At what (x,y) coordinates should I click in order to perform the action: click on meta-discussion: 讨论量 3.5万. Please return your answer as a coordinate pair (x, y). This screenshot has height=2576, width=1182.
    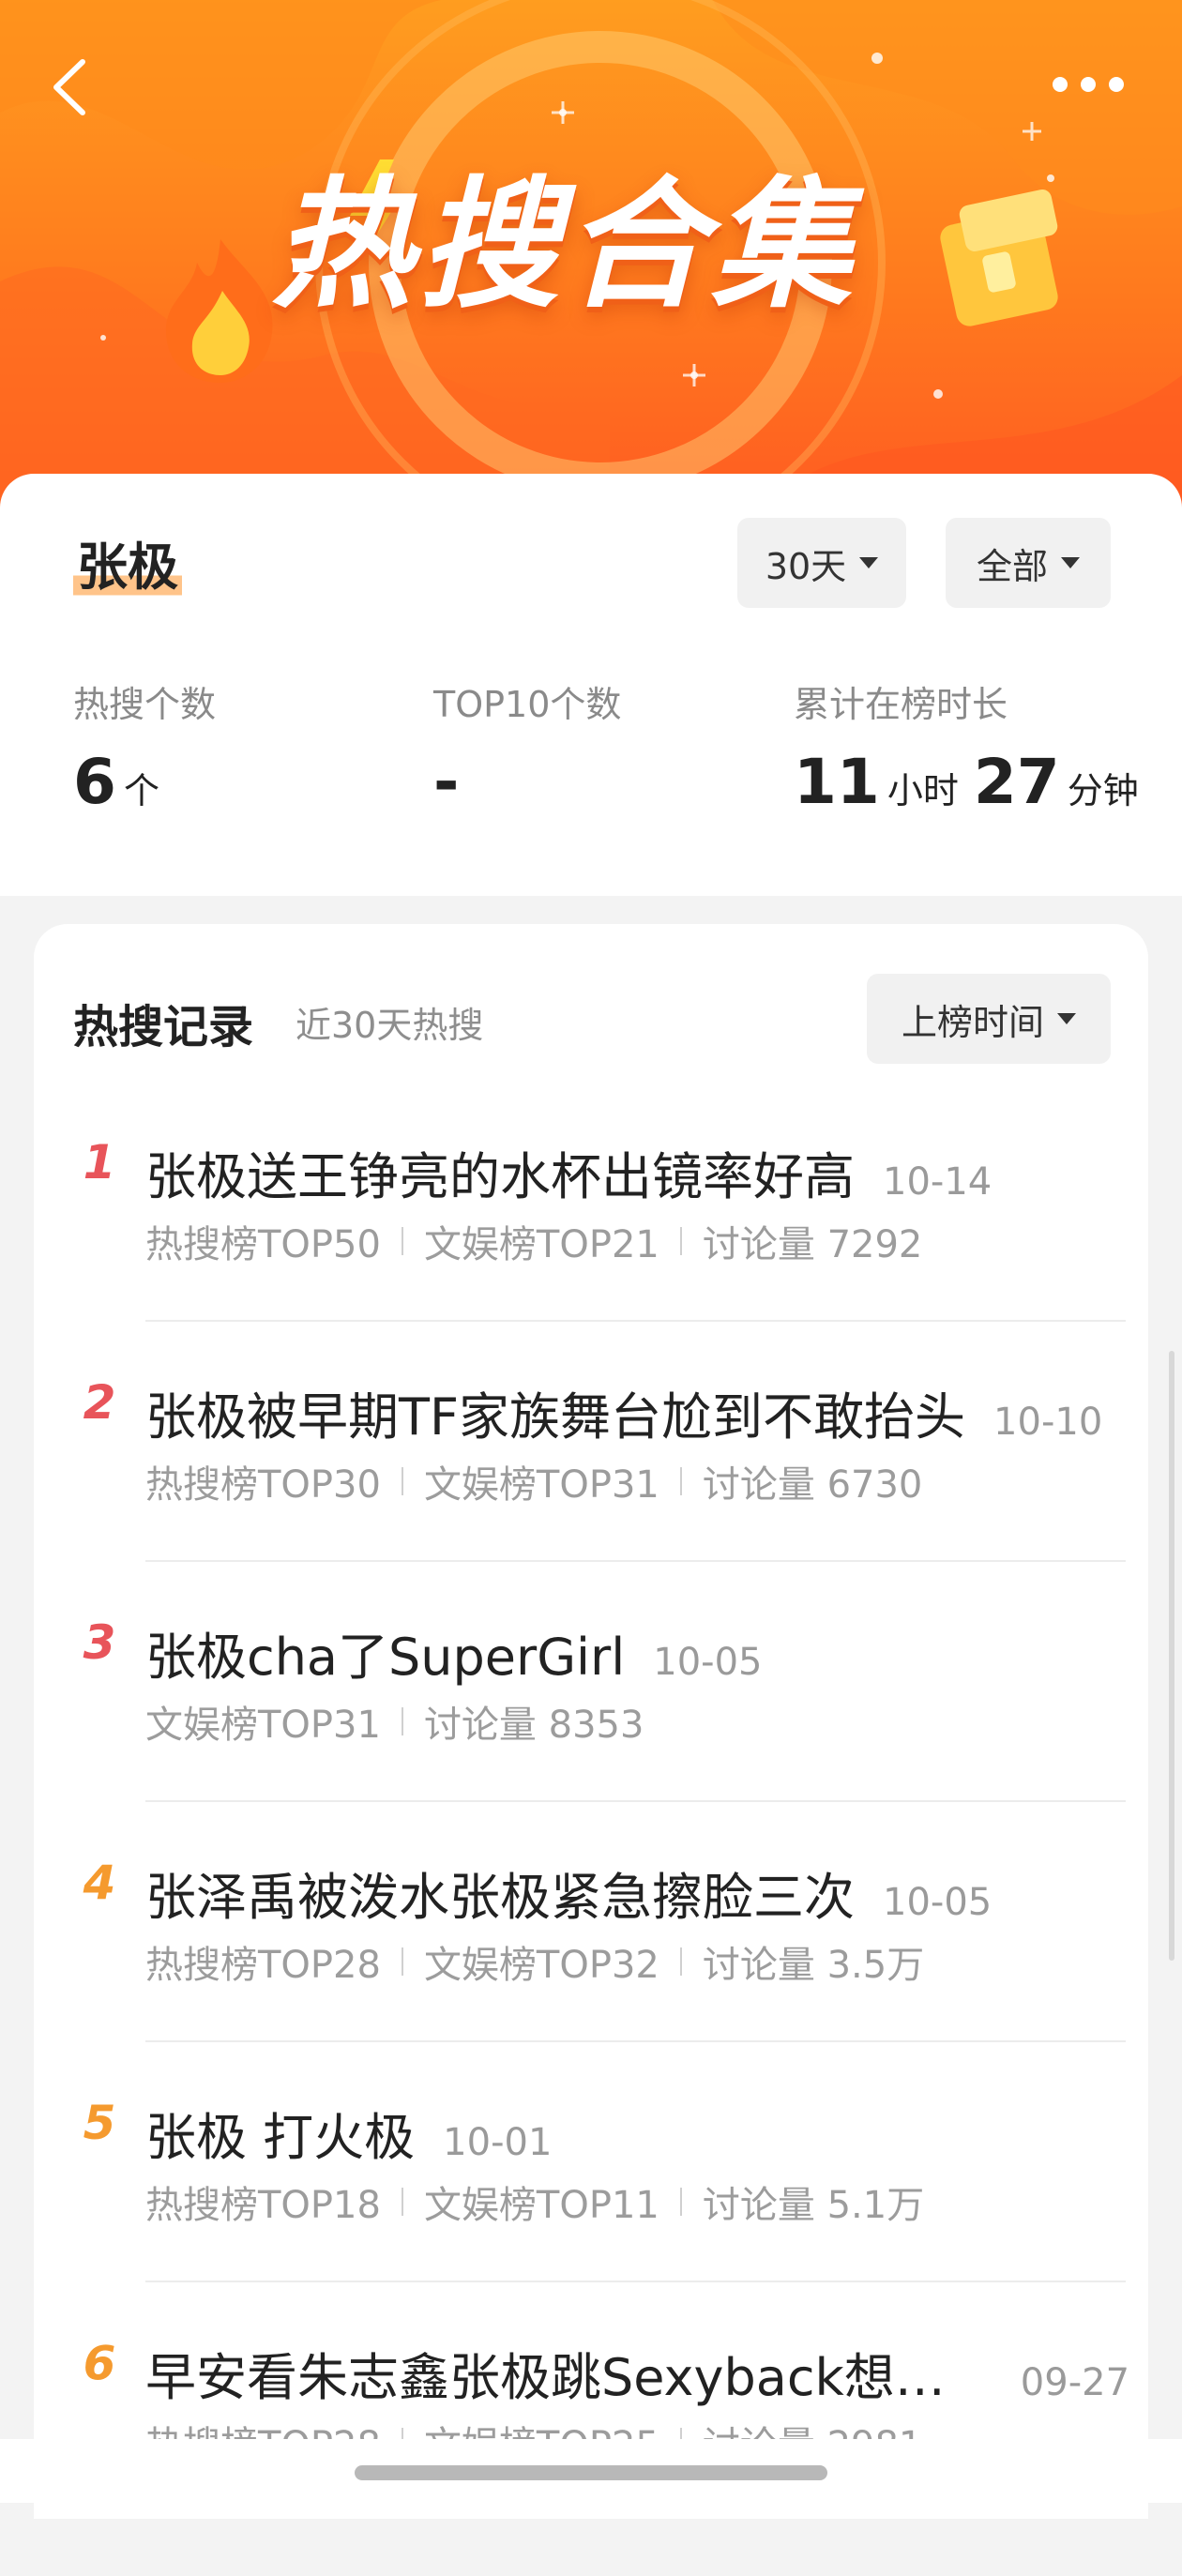
    Looking at the image, I should click on (814, 1965).